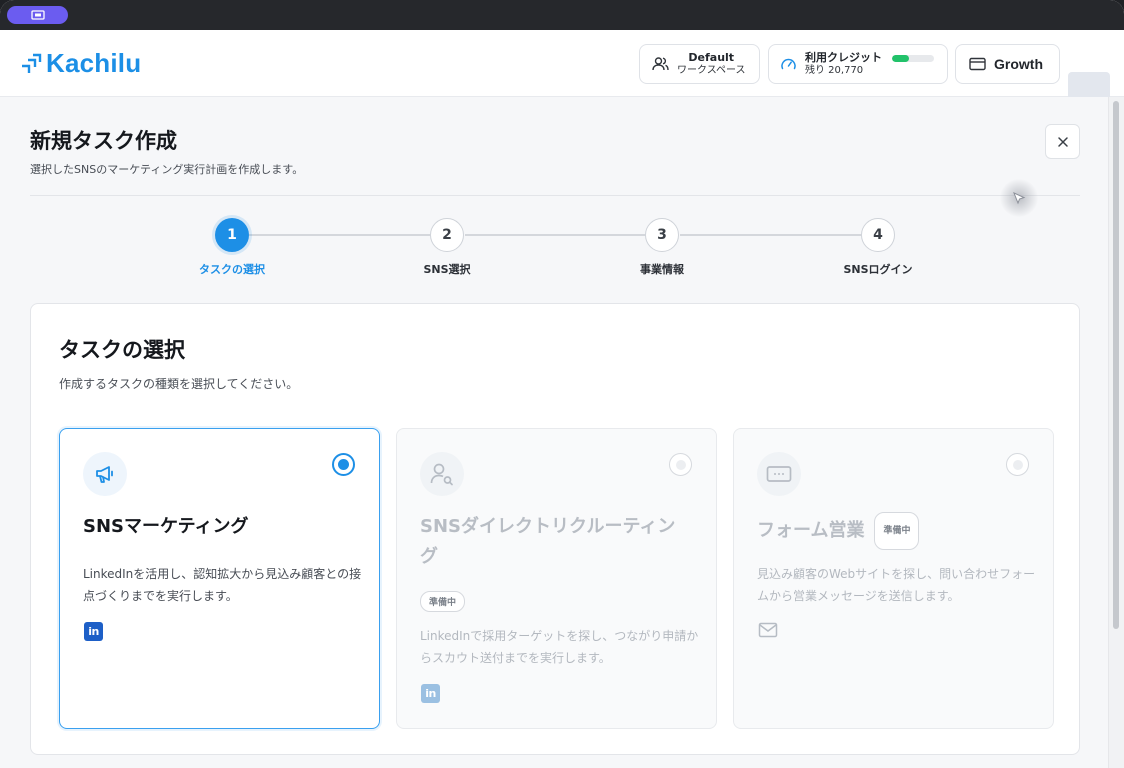 This screenshot has width=1124, height=768. What do you see at coordinates (32, 63) in the screenshot?
I see `kachilu-arrow-logo` at bounding box center [32, 63].